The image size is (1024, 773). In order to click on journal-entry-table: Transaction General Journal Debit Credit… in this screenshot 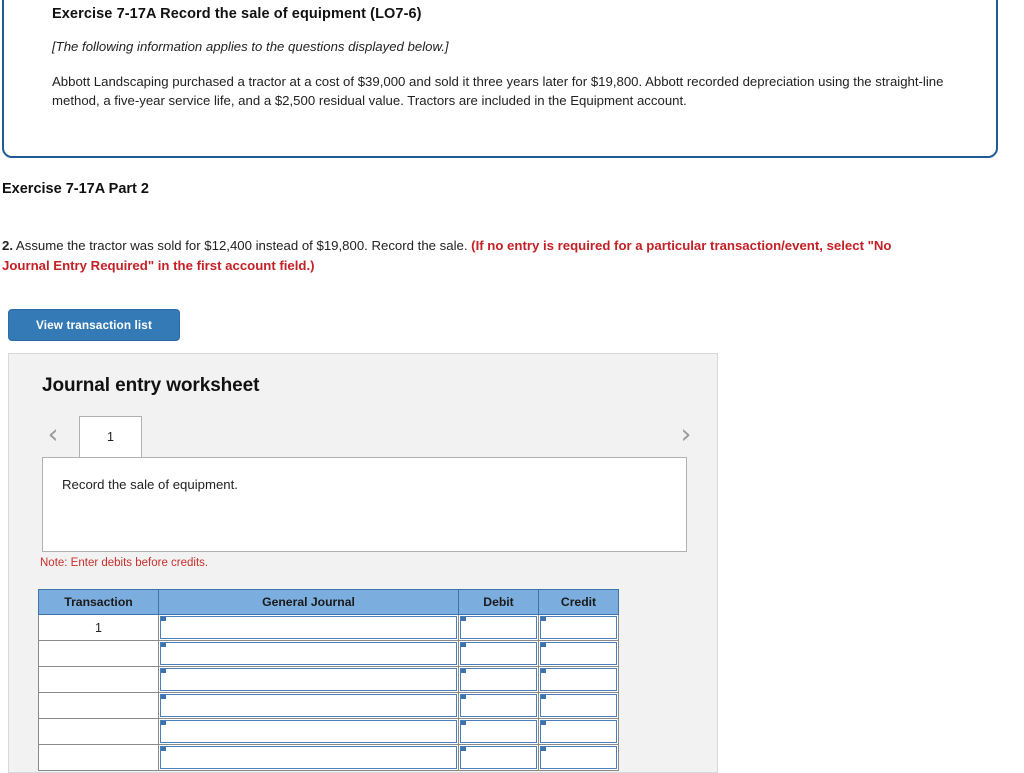, I will do `click(328, 680)`.